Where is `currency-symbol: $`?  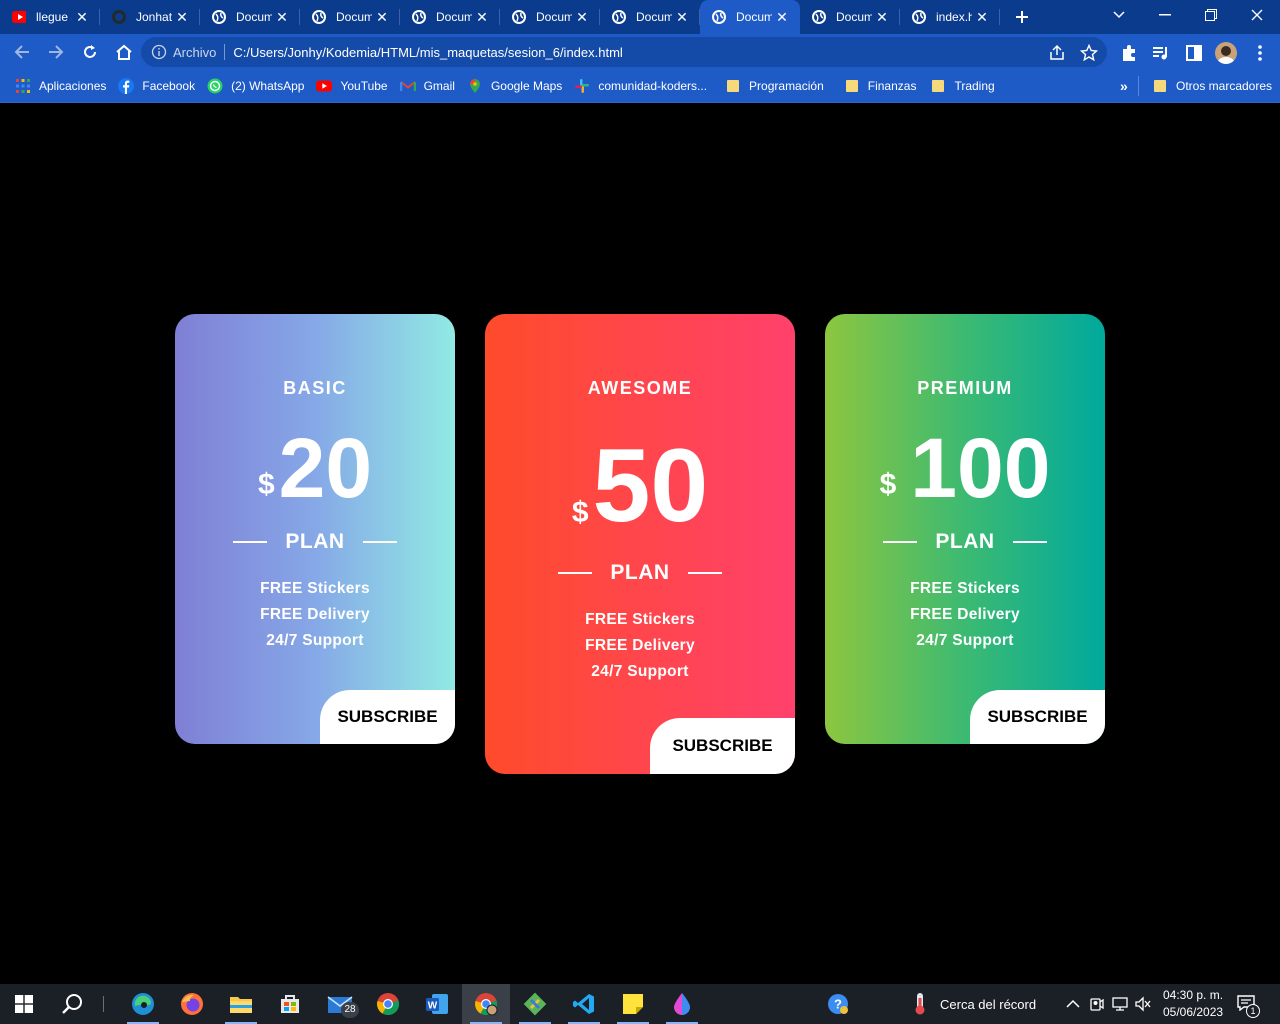
currency-symbol: $ is located at coordinates (266, 484).